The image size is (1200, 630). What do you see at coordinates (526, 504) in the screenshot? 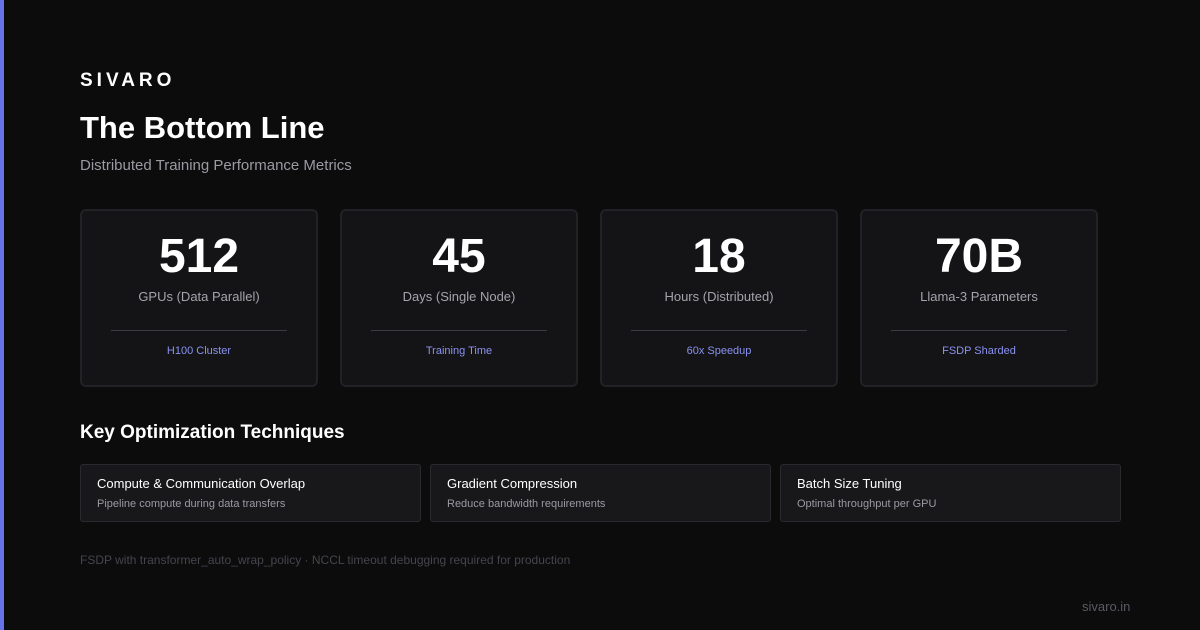
I see `technique-description: Reduce bandwidth requirements` at bounding box center [526, 504].